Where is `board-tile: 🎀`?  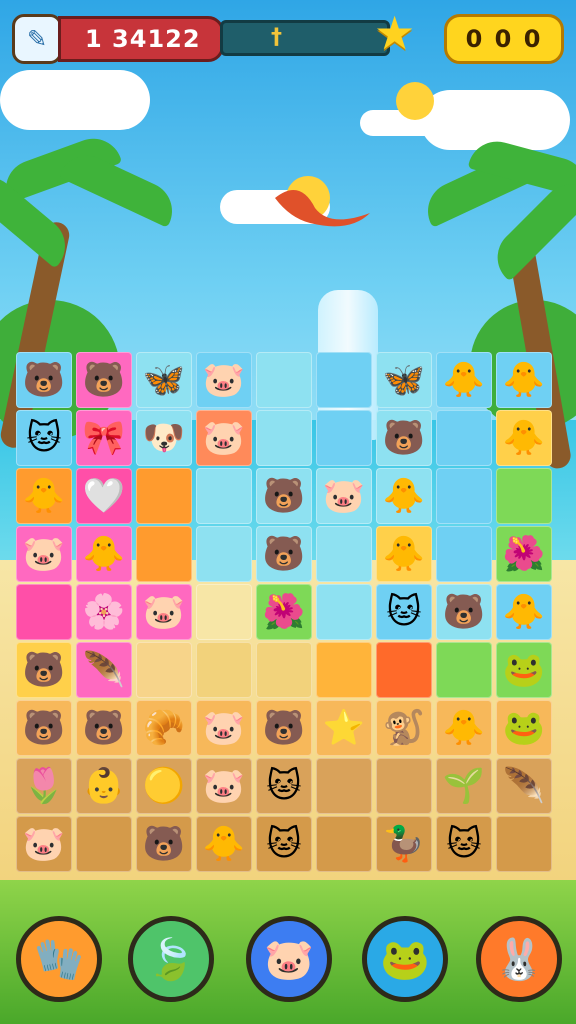
board-tile: 🎀 is located at coordinates (104, 438).